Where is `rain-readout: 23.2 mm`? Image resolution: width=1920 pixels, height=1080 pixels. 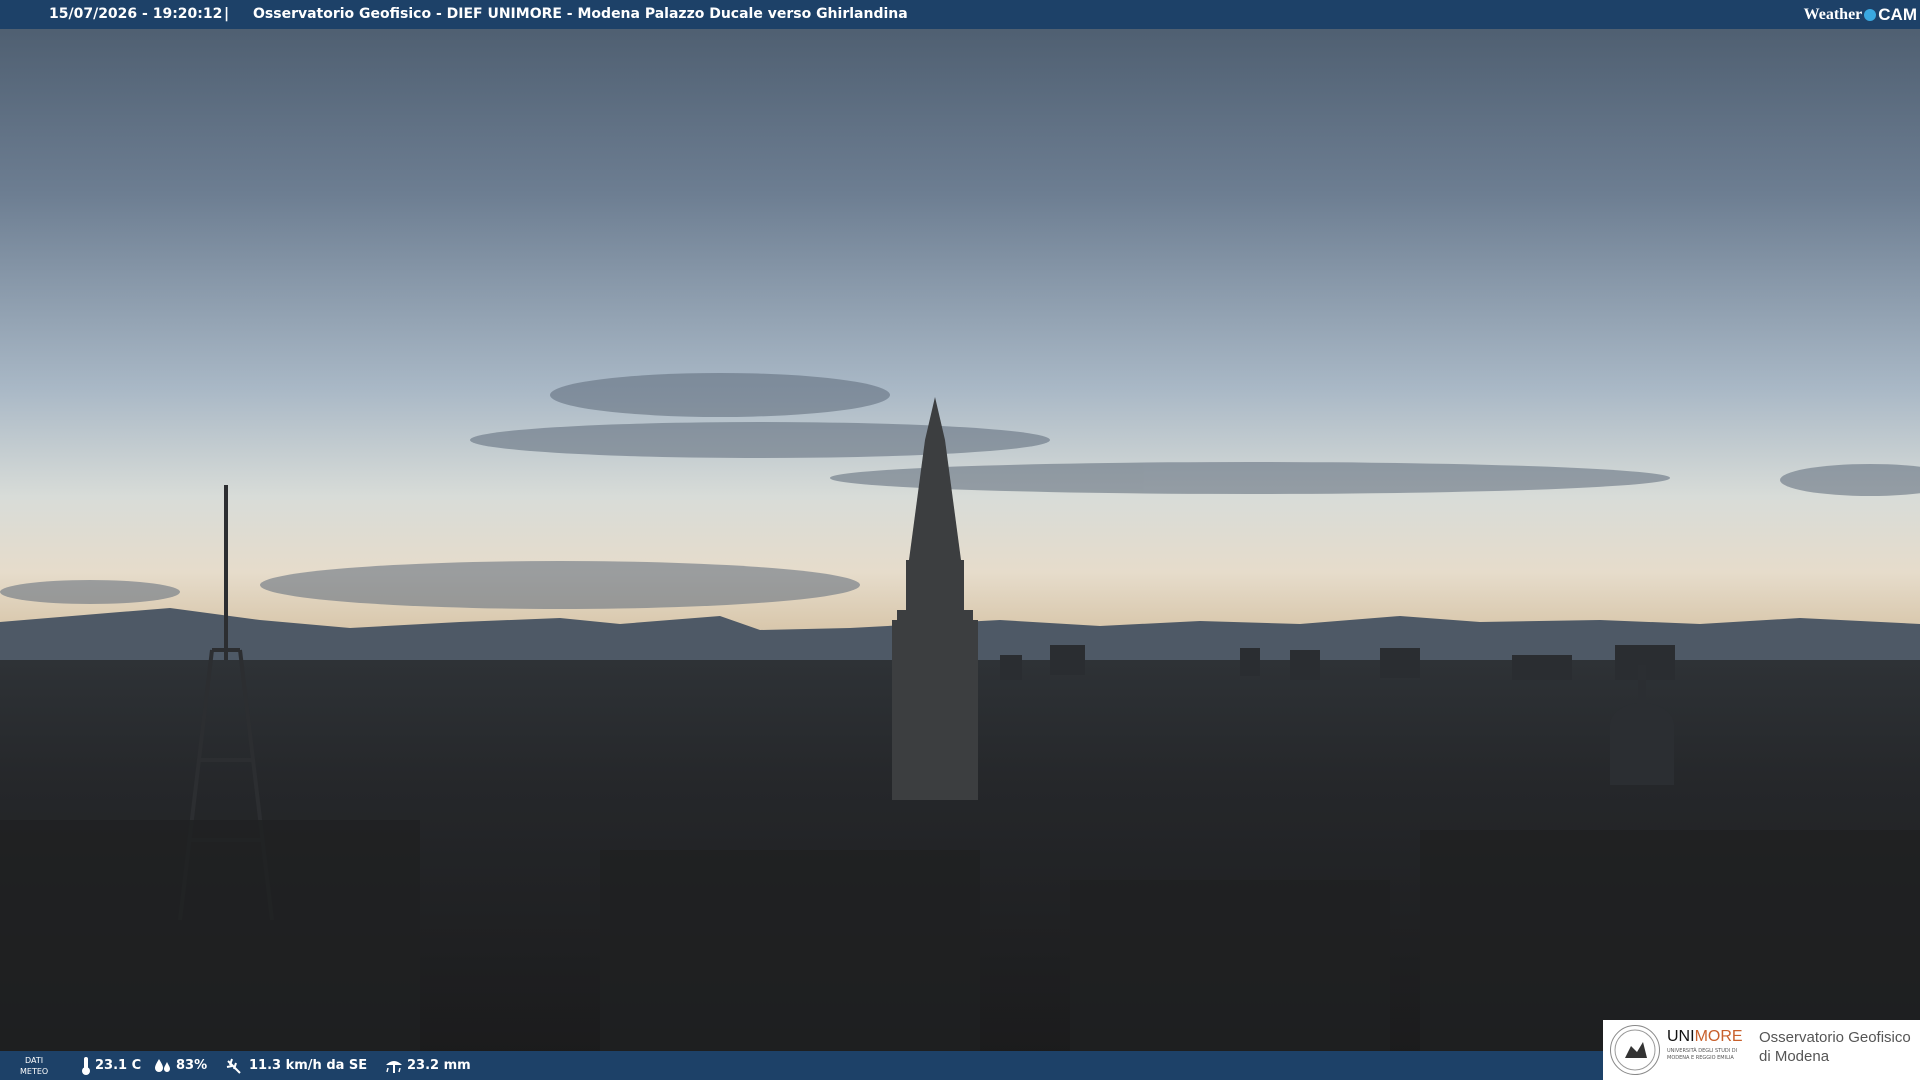 rain-readout: 23.2 mm is located at coordinates (427, 1065).